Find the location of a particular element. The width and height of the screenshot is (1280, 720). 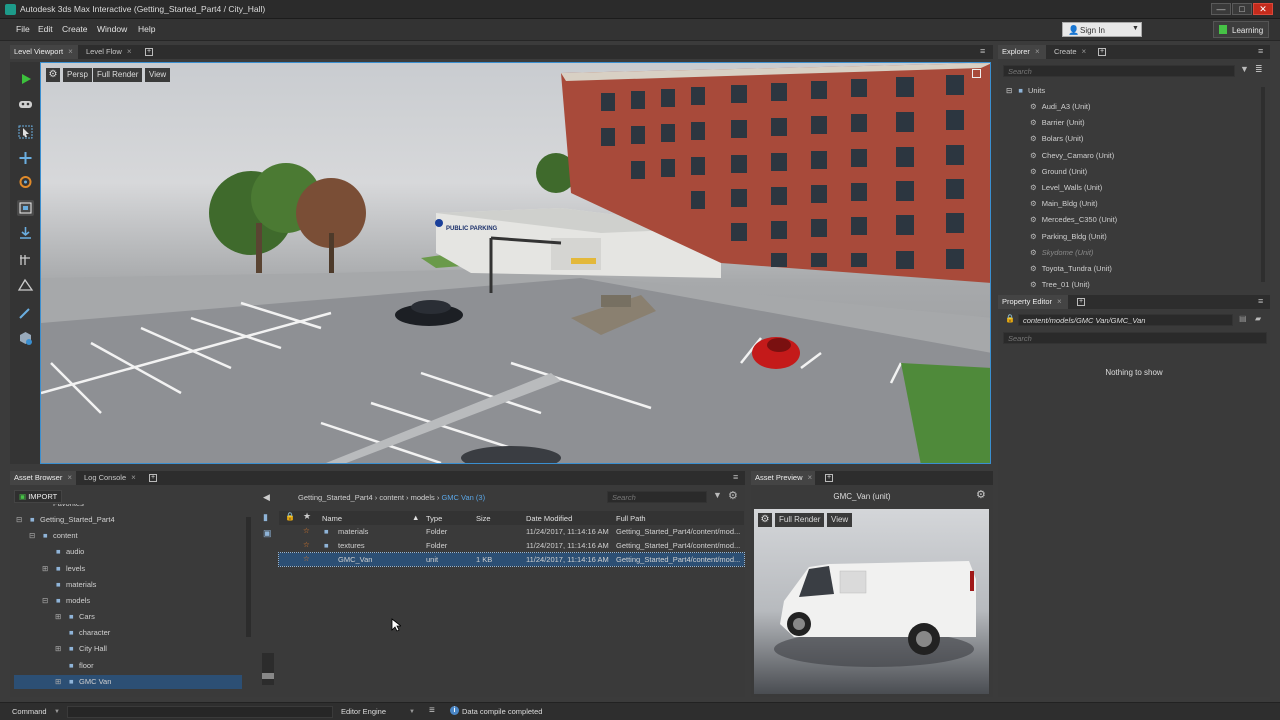

explorer-unit-item: ⚙ Ground (Unit) is located at coordinates (1058, 171).